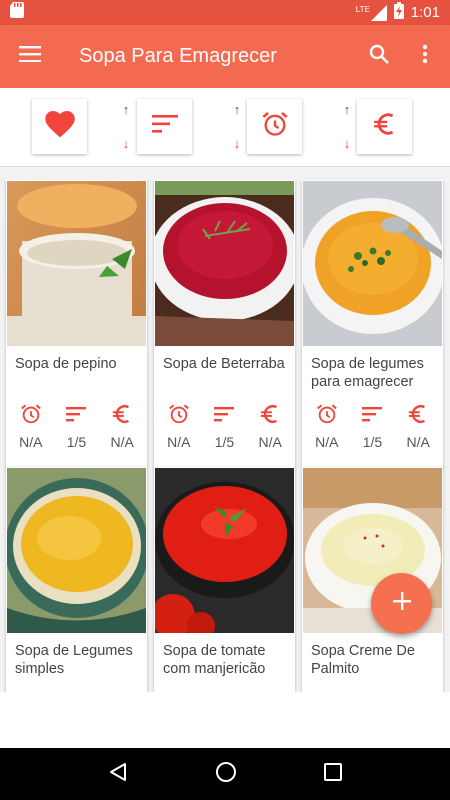  I want to click on hamburger-icon, so click(30, 56).